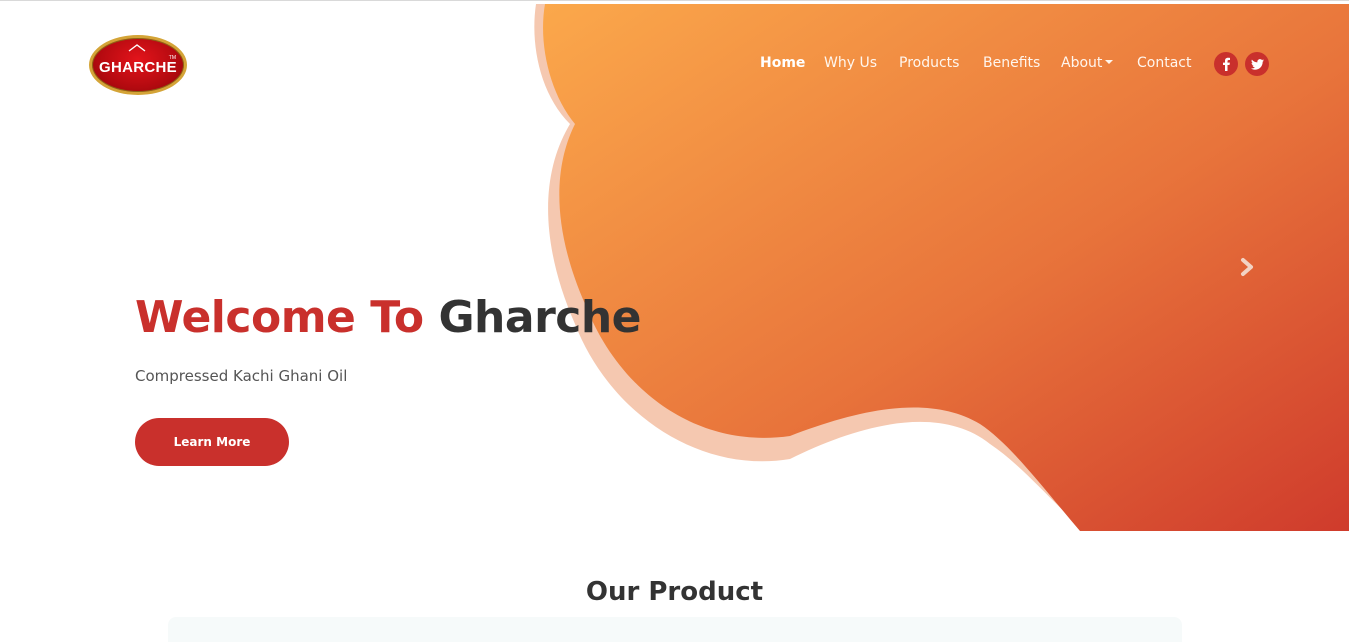  Describe the element at coordinates (675, 629) in the screenshot. I see `product-card` at that location.